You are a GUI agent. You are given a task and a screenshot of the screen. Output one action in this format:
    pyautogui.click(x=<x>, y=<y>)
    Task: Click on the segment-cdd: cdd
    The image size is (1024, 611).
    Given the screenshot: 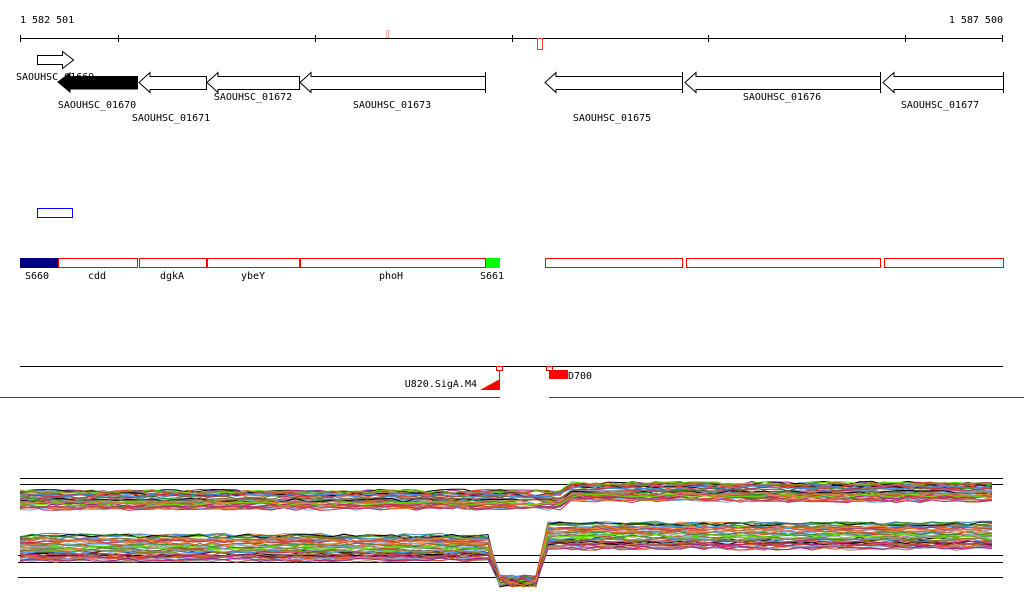 What is the action you would take?
    pyautogui.click(x=98, y=270)
    